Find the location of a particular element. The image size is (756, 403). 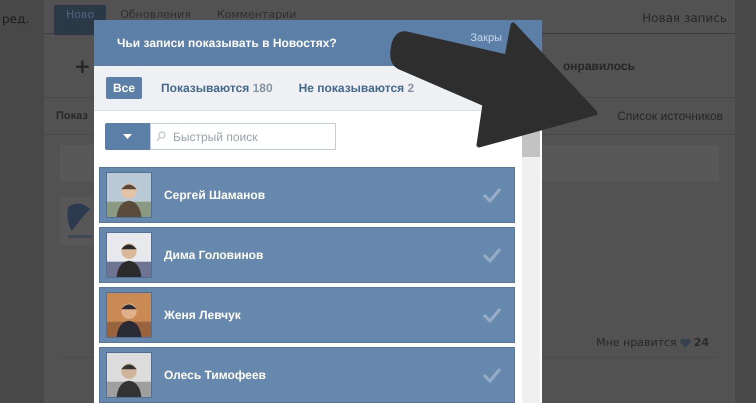

person-name: Дима Головинов is located at coordinates (214, 255).